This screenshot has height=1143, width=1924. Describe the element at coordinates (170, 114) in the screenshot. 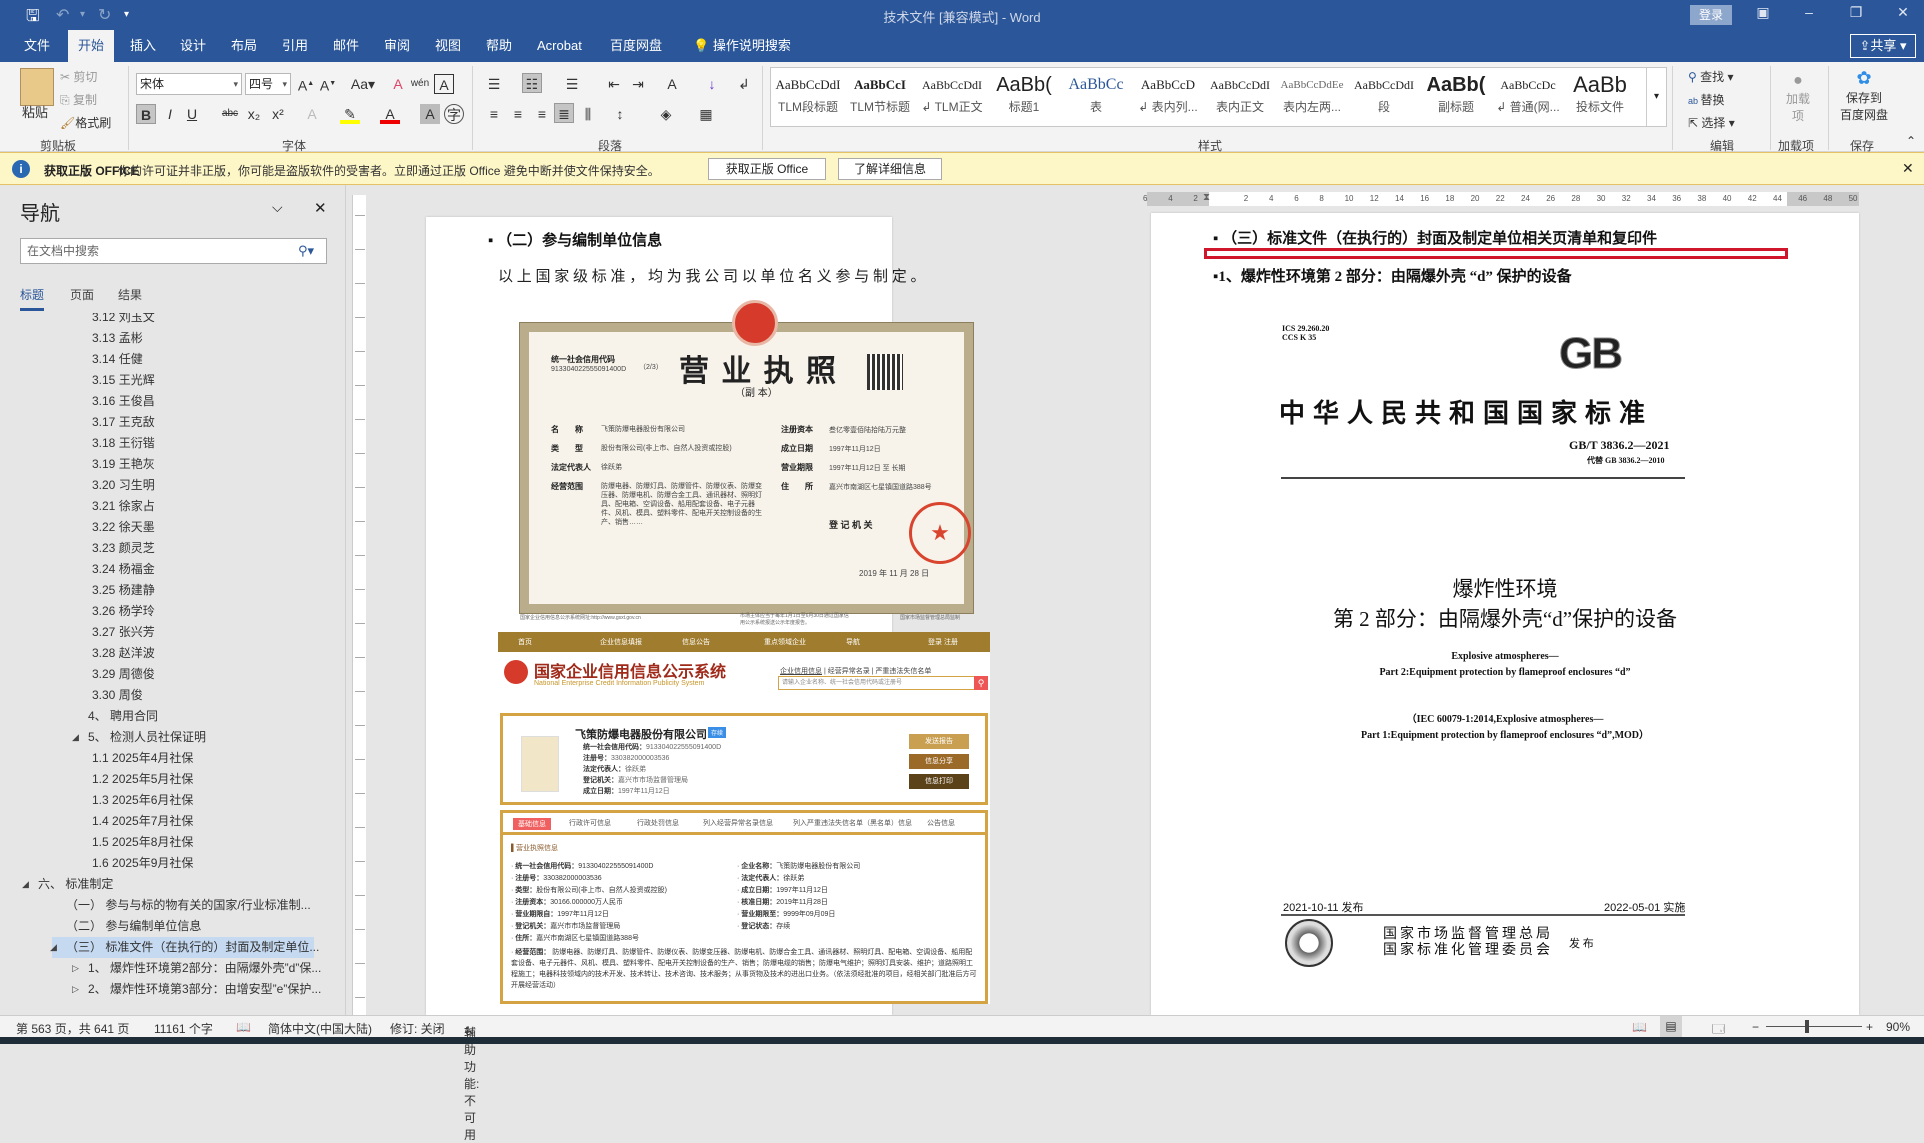

I see `italic-icon: I` at that location.